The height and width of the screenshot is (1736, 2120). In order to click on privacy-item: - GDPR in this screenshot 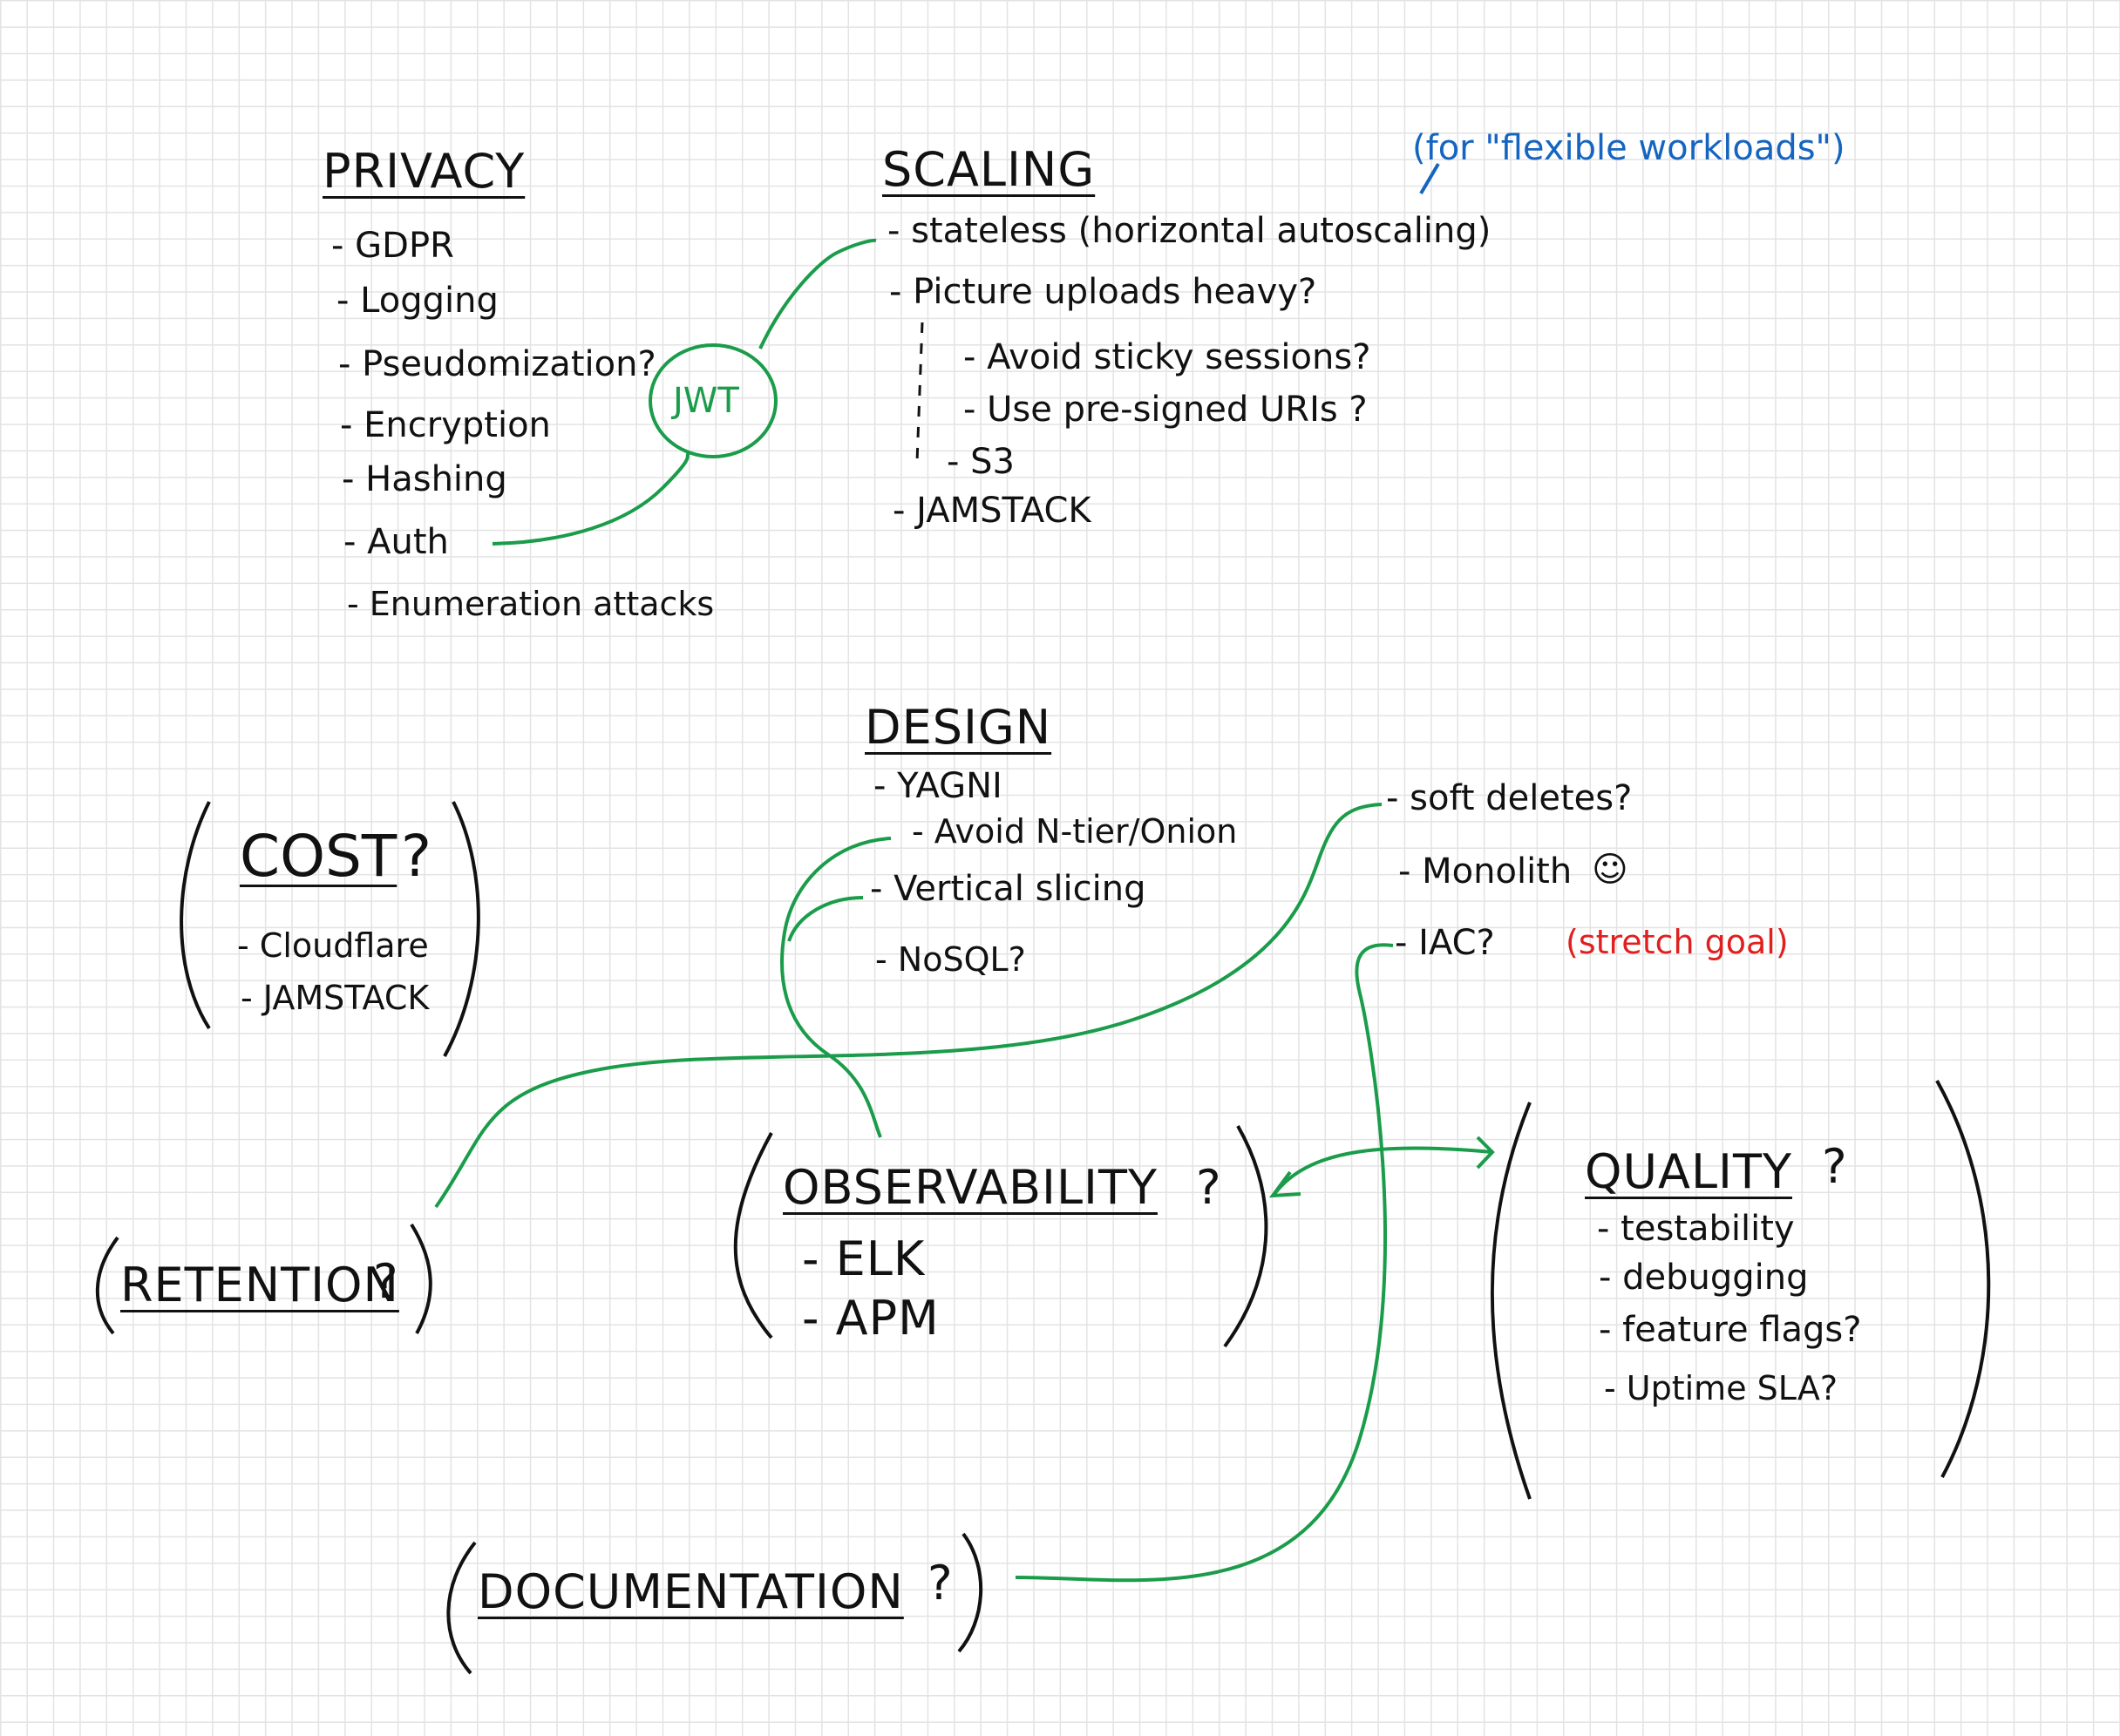, I will do `click(392, 246)`.